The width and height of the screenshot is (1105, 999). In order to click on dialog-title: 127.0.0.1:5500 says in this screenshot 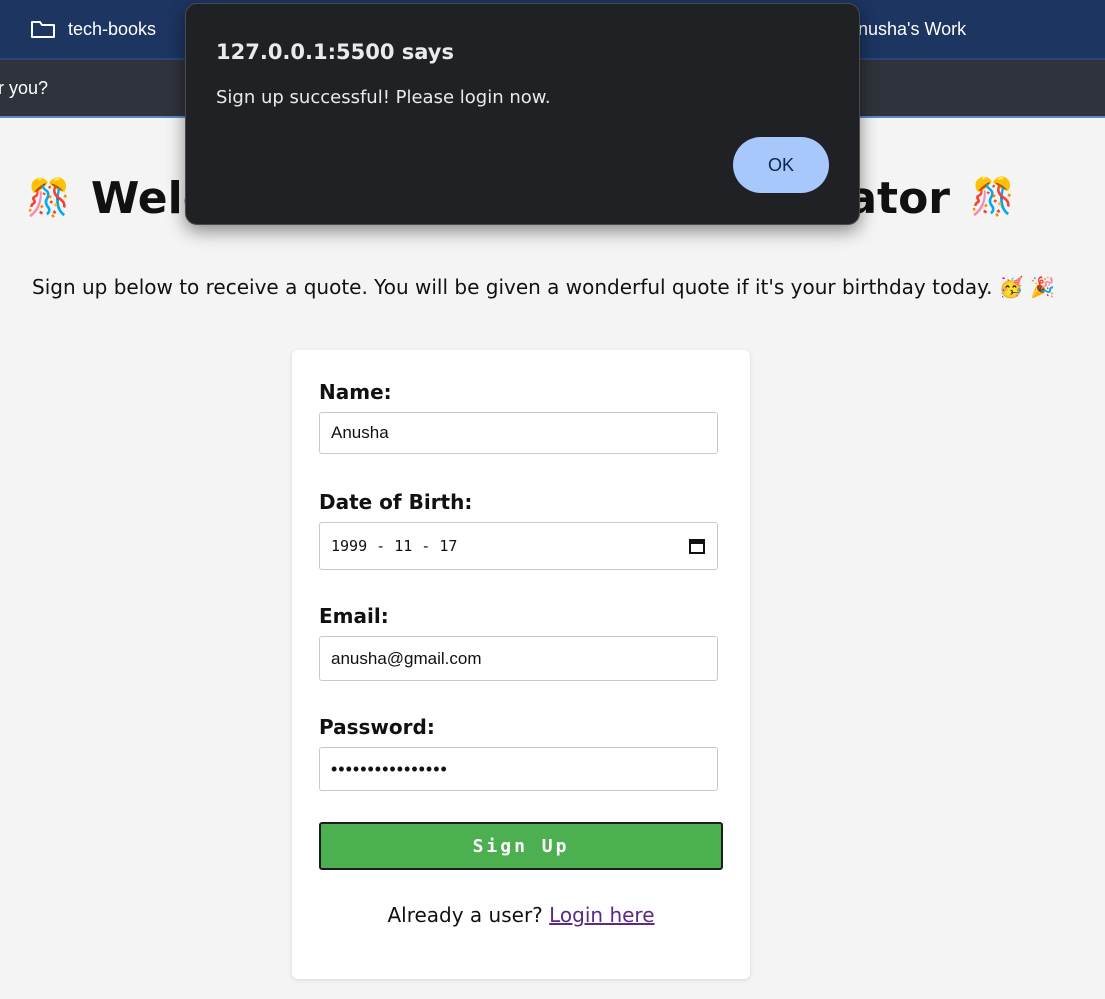, I will do `click(335, 52)`.